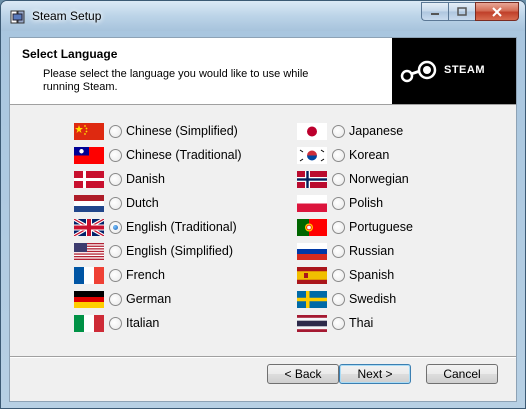  What do you see at coordinates (397, 324) in the screenshot?
I see `language-option-thai: Thai` at bounding box center [397, 324].